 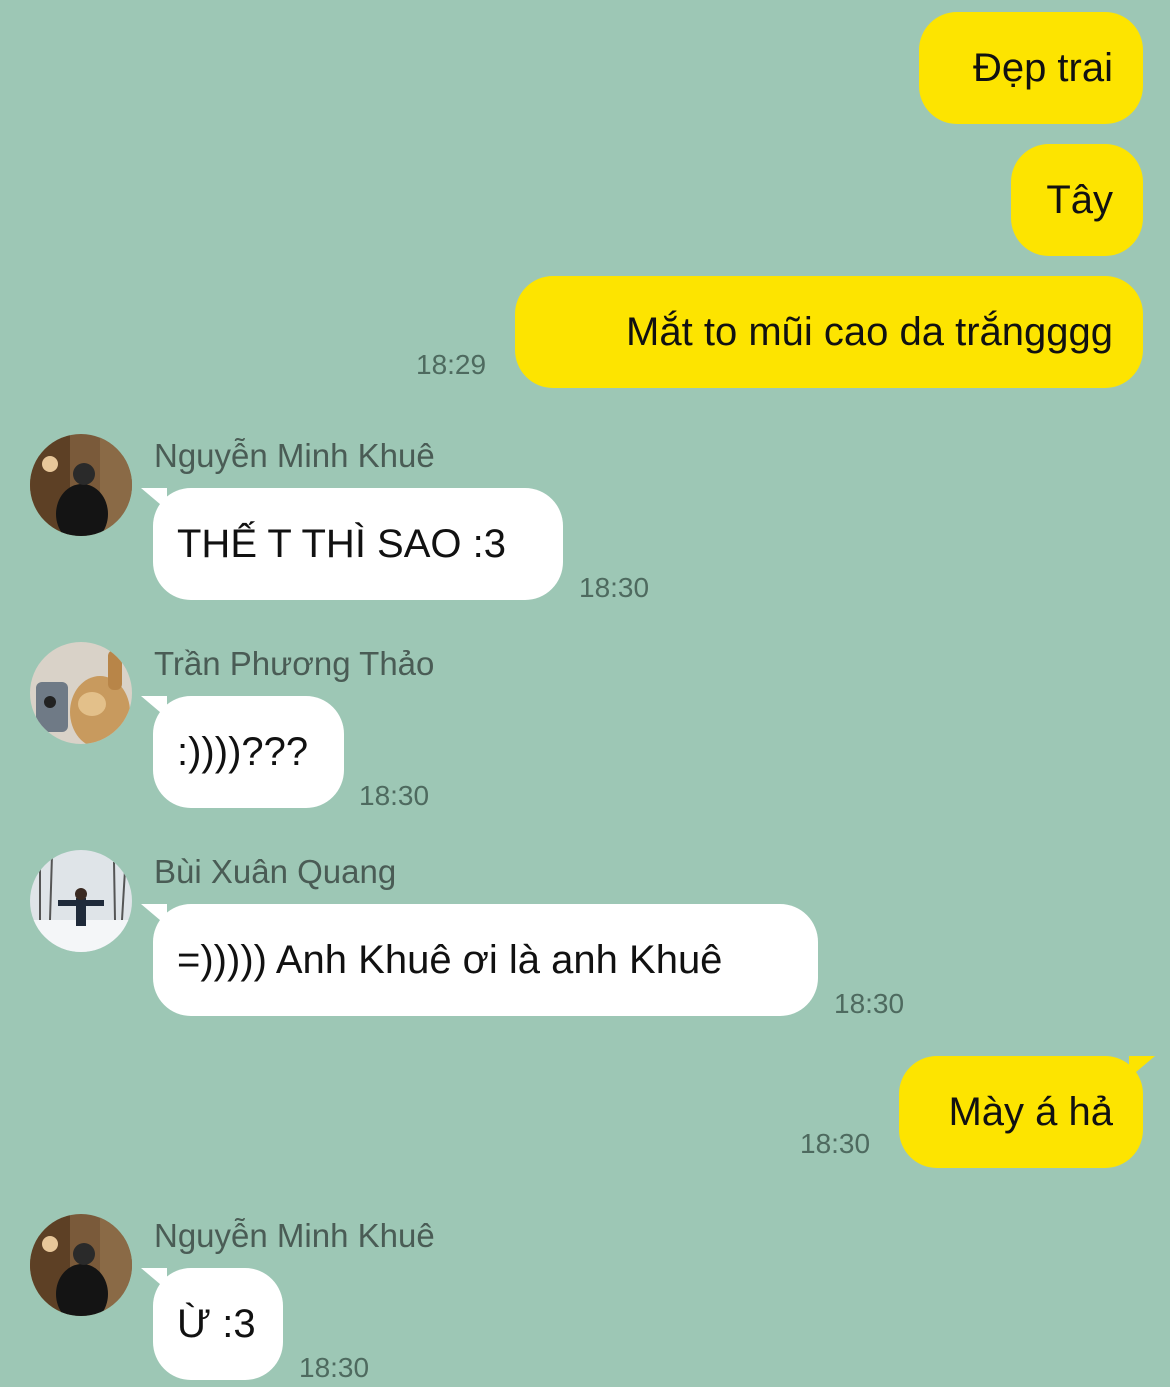 I want to click on message-text: :))))???, so click(x=243, y=752).